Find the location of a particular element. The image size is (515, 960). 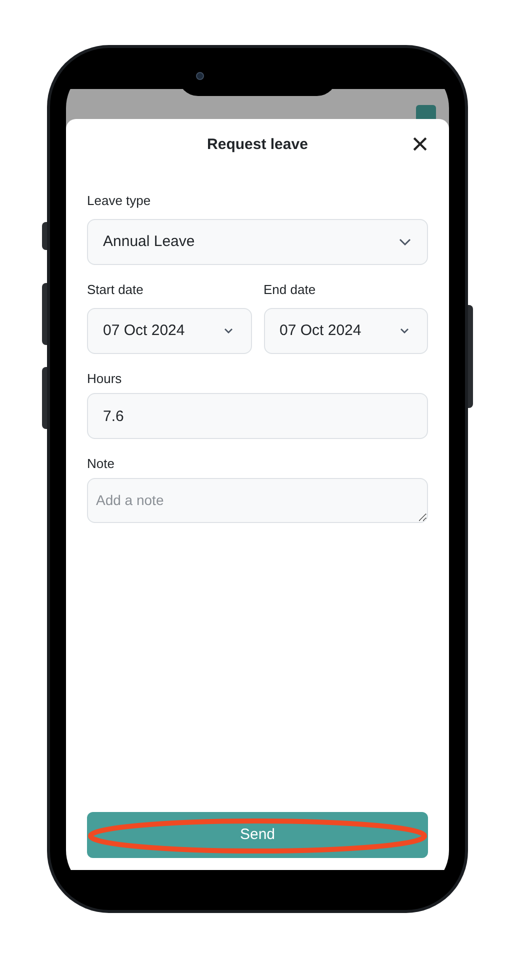

field-label: Hours is located at coordinates (105, 379).